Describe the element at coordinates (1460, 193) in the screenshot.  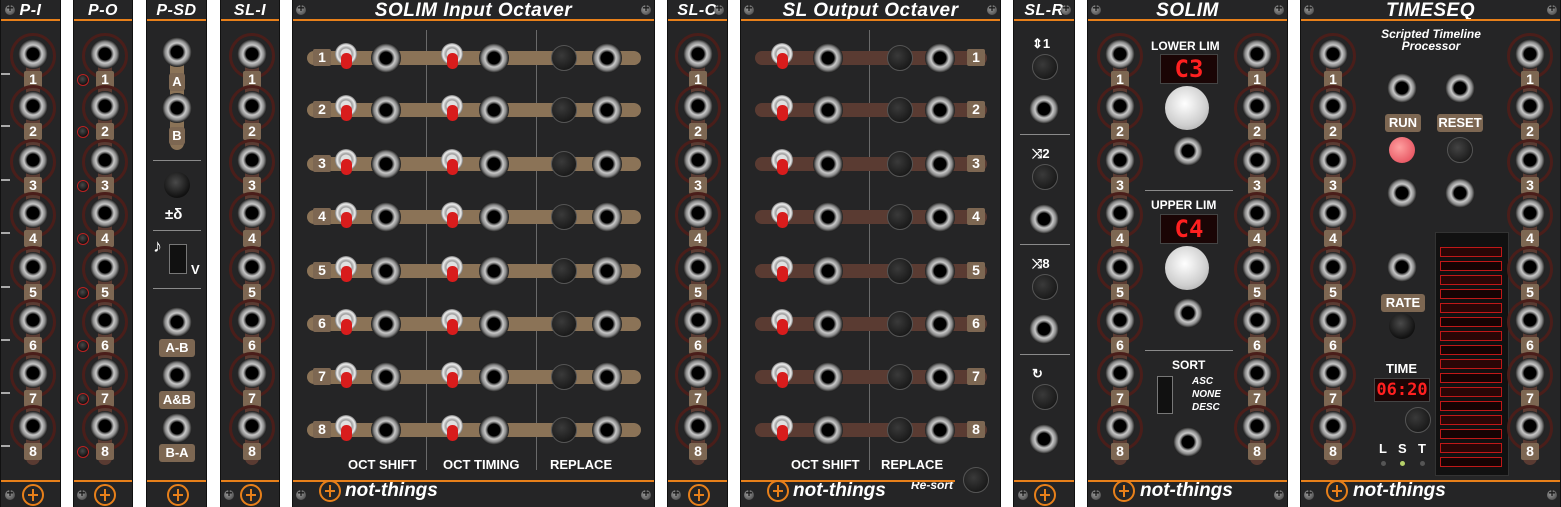
I see `reset-output-jack` at that location.